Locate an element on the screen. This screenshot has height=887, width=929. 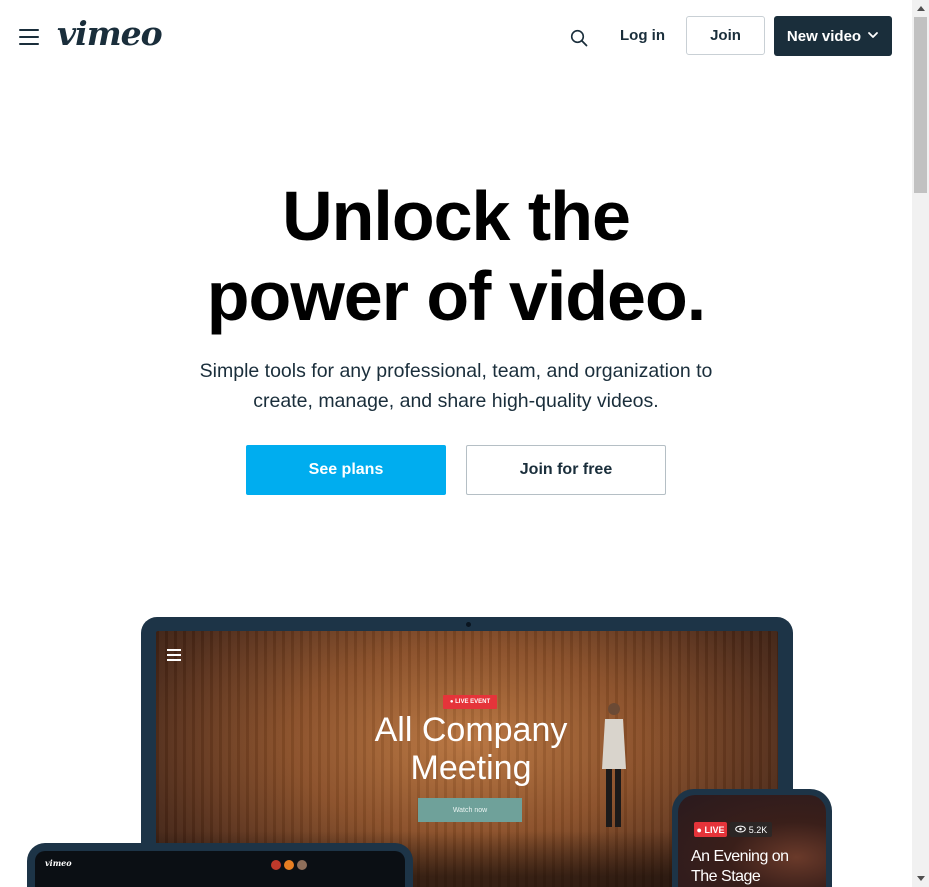
speaker-figure is located at coordinates (614, 765).